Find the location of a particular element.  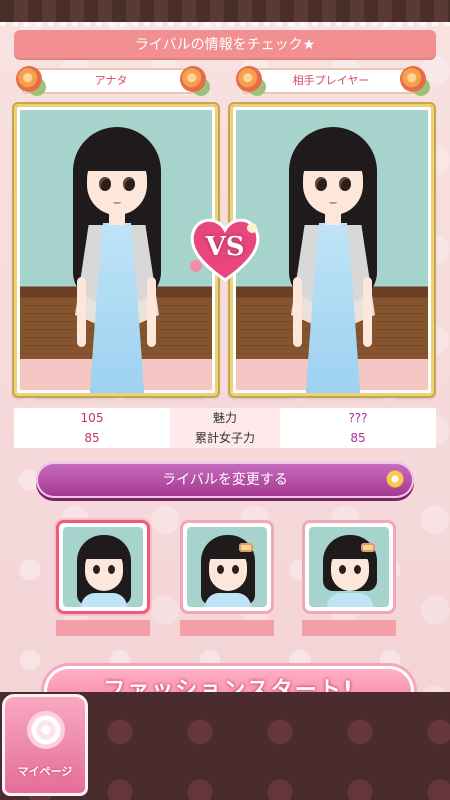

mypage-button: マイページ is located at coordinates (45, 745).